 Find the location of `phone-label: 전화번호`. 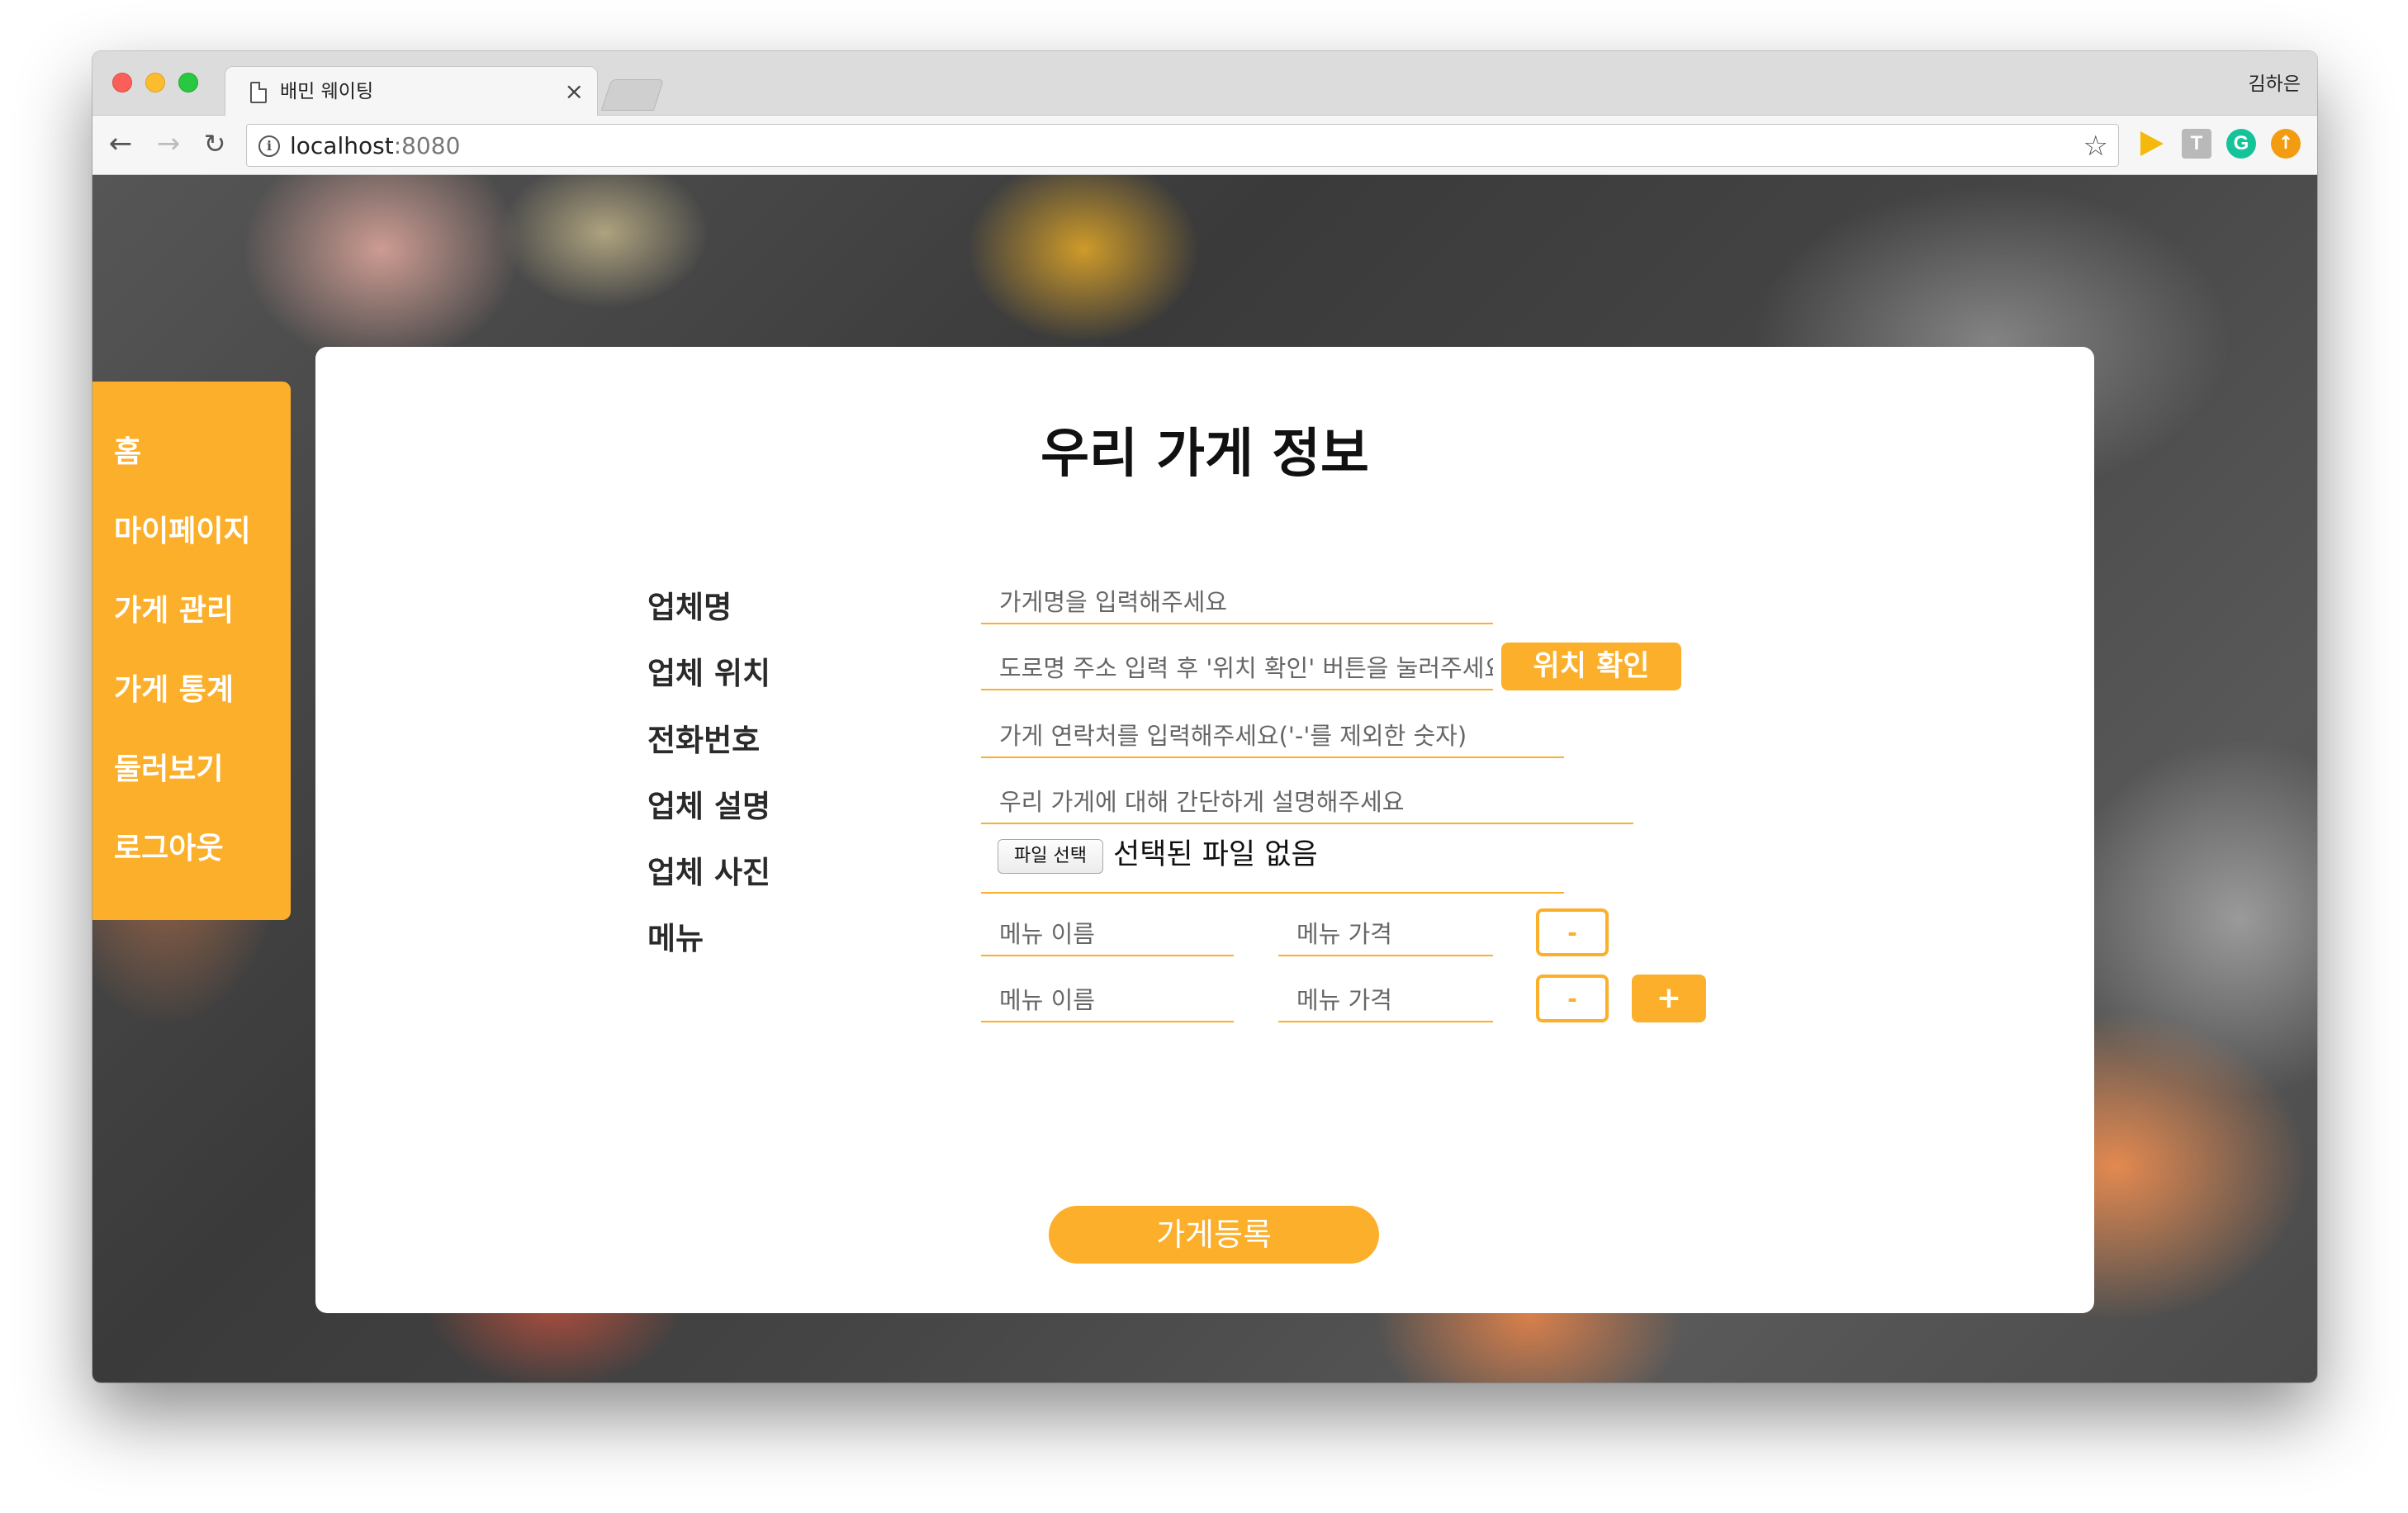

phone-label: 전화번호 is located at coordinates (704, 740).